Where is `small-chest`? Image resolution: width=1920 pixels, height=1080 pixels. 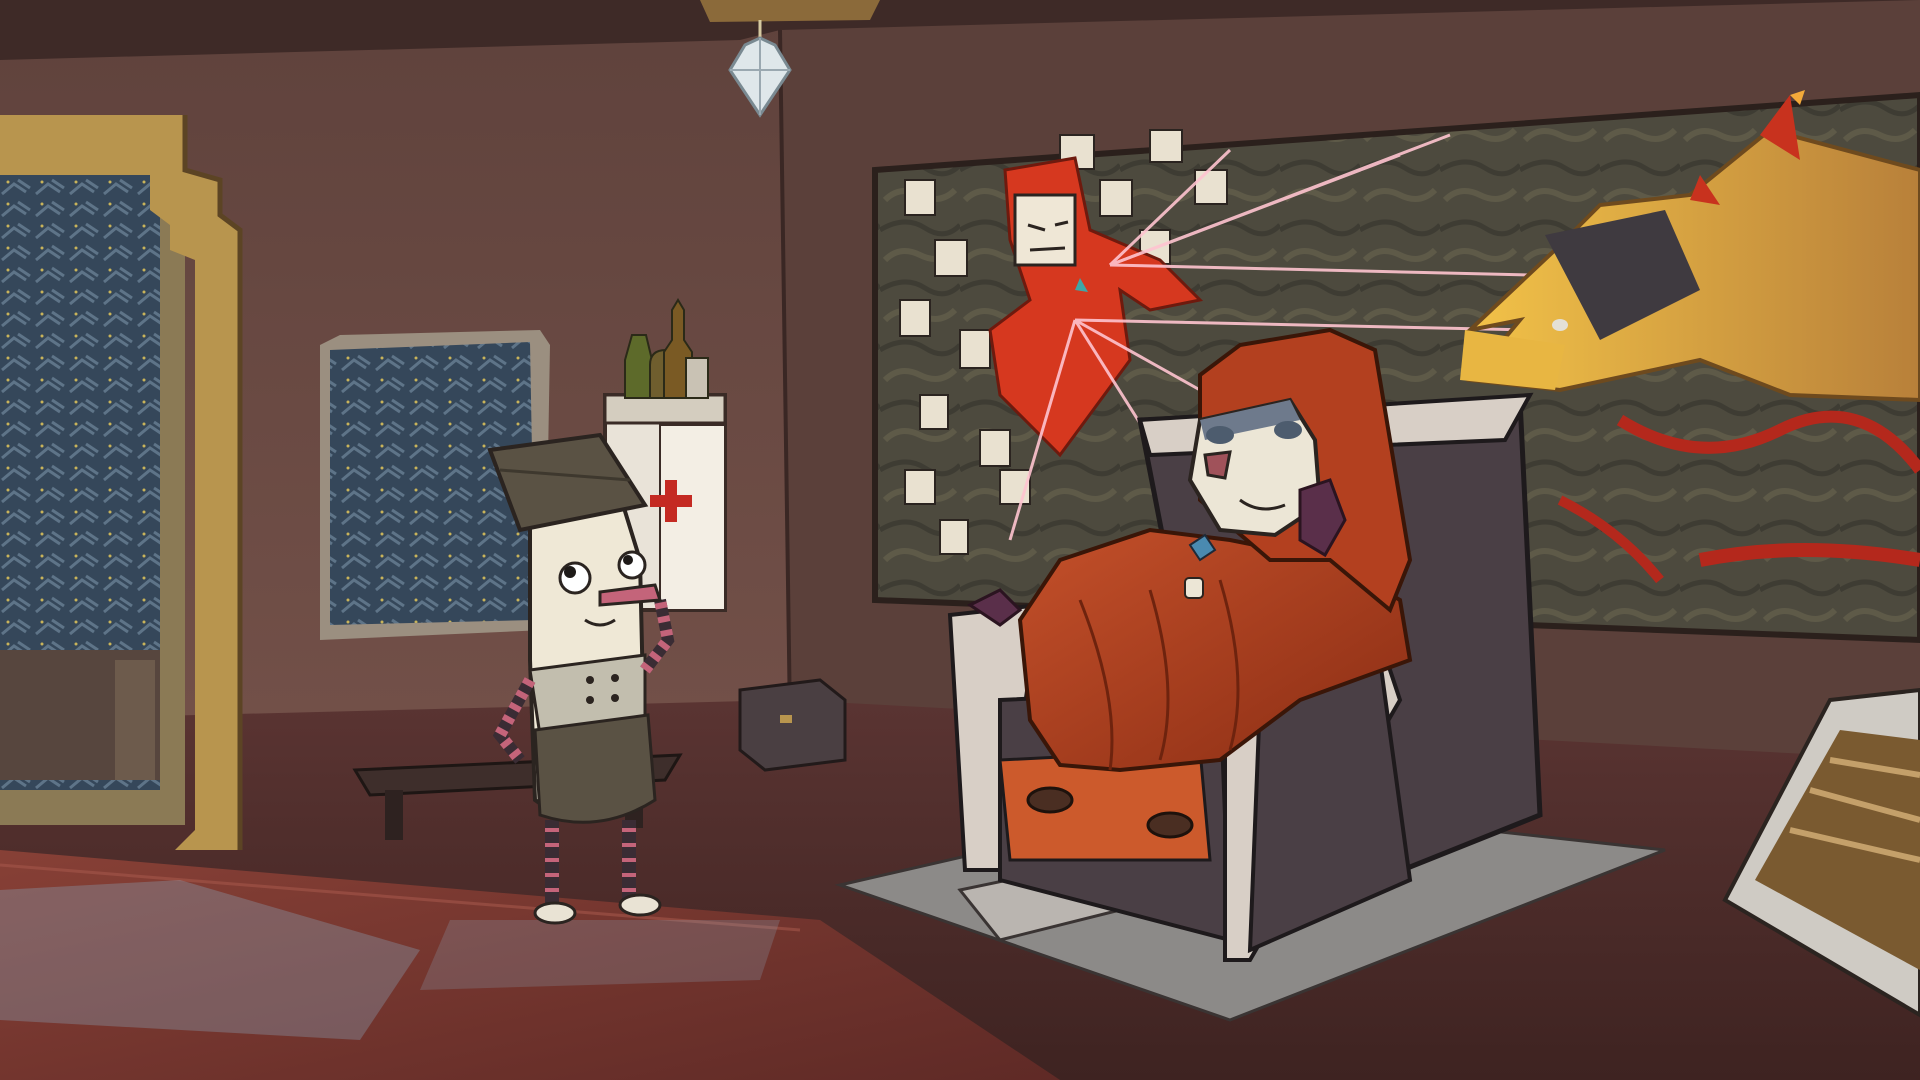 small-chest is located at coordinates (792, 725).